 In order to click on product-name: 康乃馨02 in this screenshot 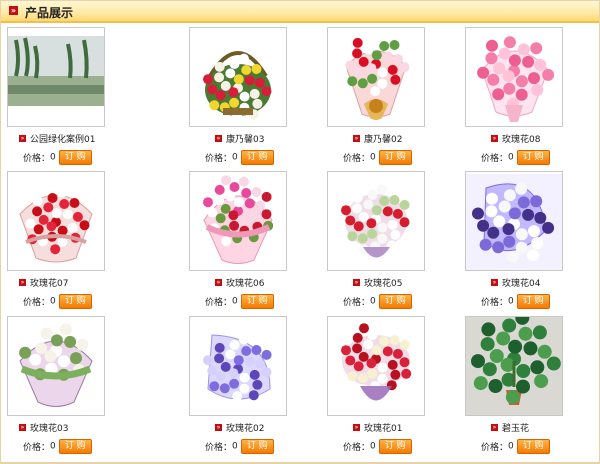, I will do `click(383, 140)`.